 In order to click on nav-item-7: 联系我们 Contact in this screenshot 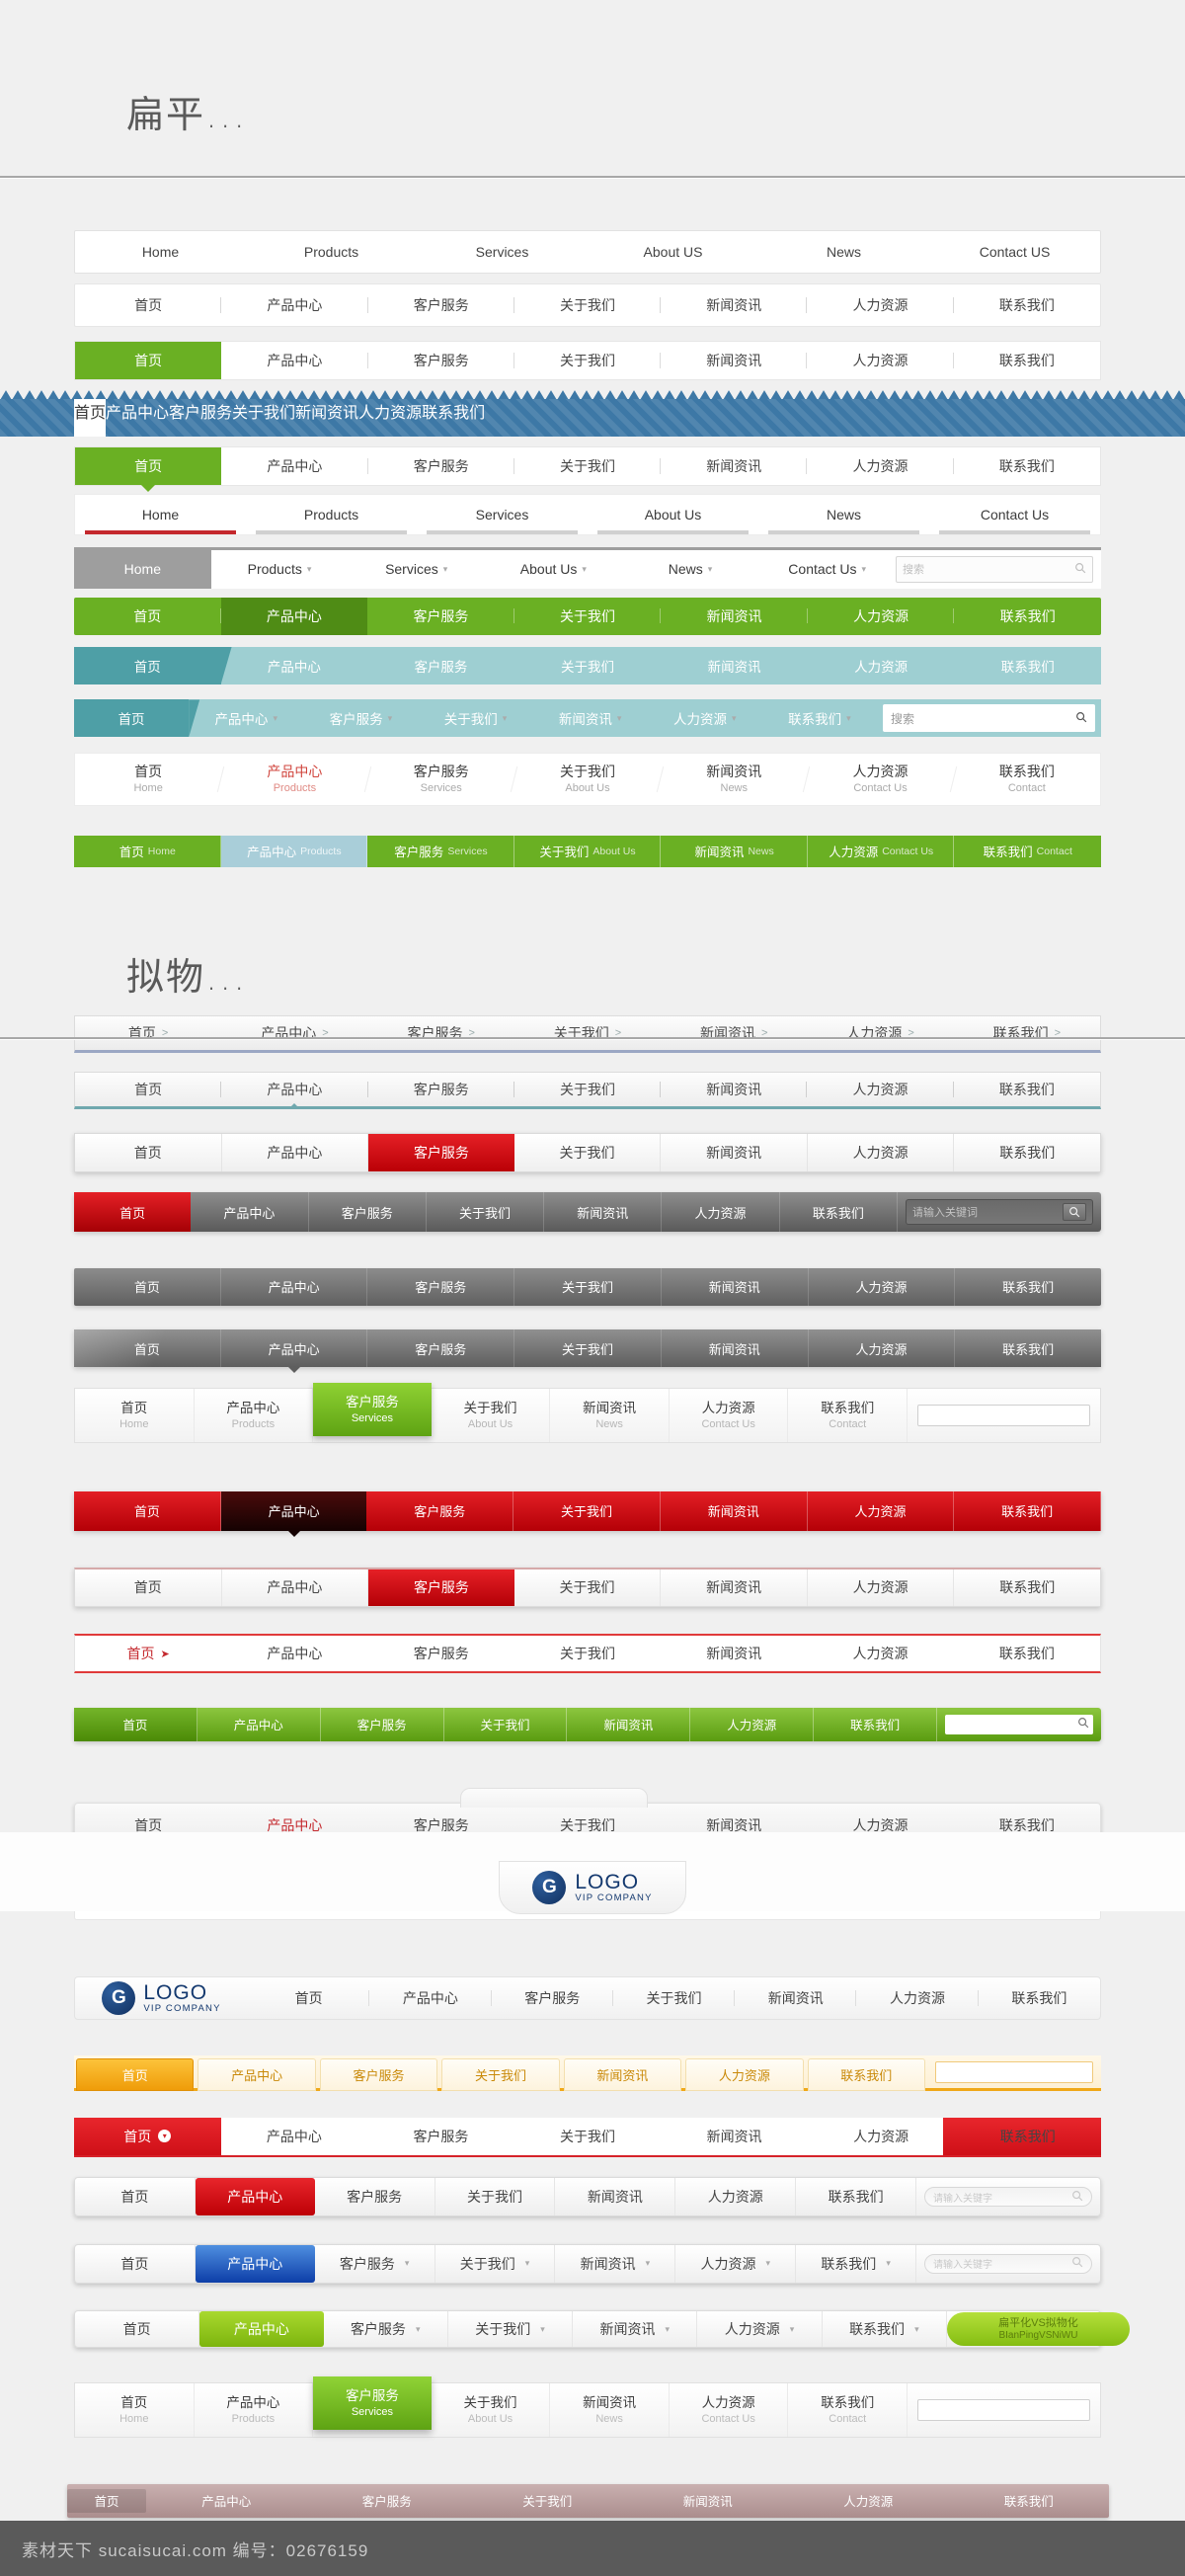, I will do `click(1027, 779)`.